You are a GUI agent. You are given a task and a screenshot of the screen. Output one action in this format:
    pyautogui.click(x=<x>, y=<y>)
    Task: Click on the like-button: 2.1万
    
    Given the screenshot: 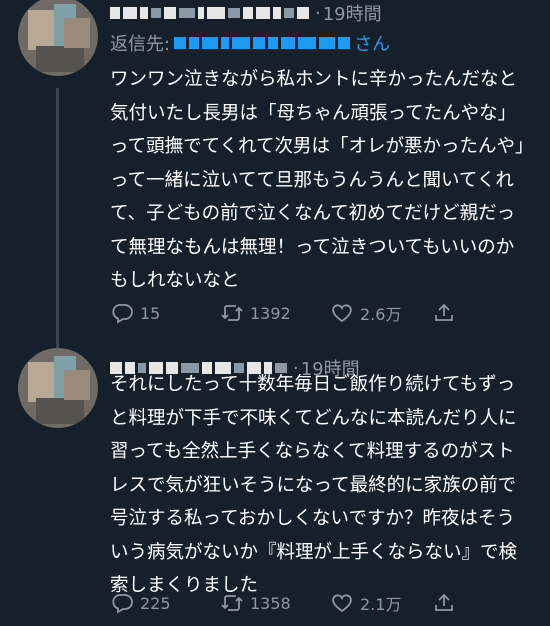 What is the action you would take?
    pyautogui.click(x=365, y=603)
    